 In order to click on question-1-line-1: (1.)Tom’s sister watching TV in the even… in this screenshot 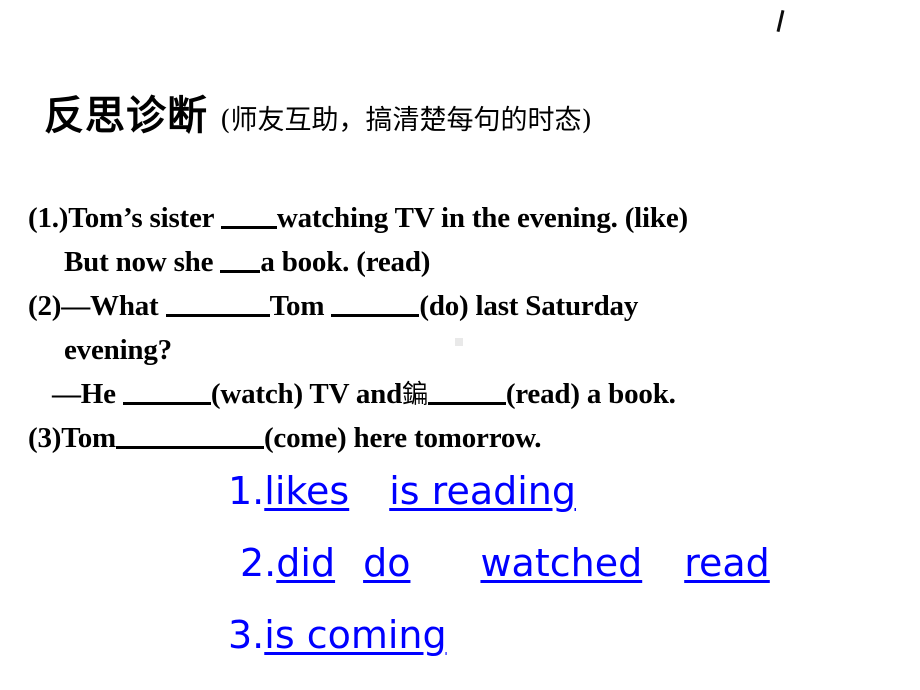, I will do `click(468, 218)`.